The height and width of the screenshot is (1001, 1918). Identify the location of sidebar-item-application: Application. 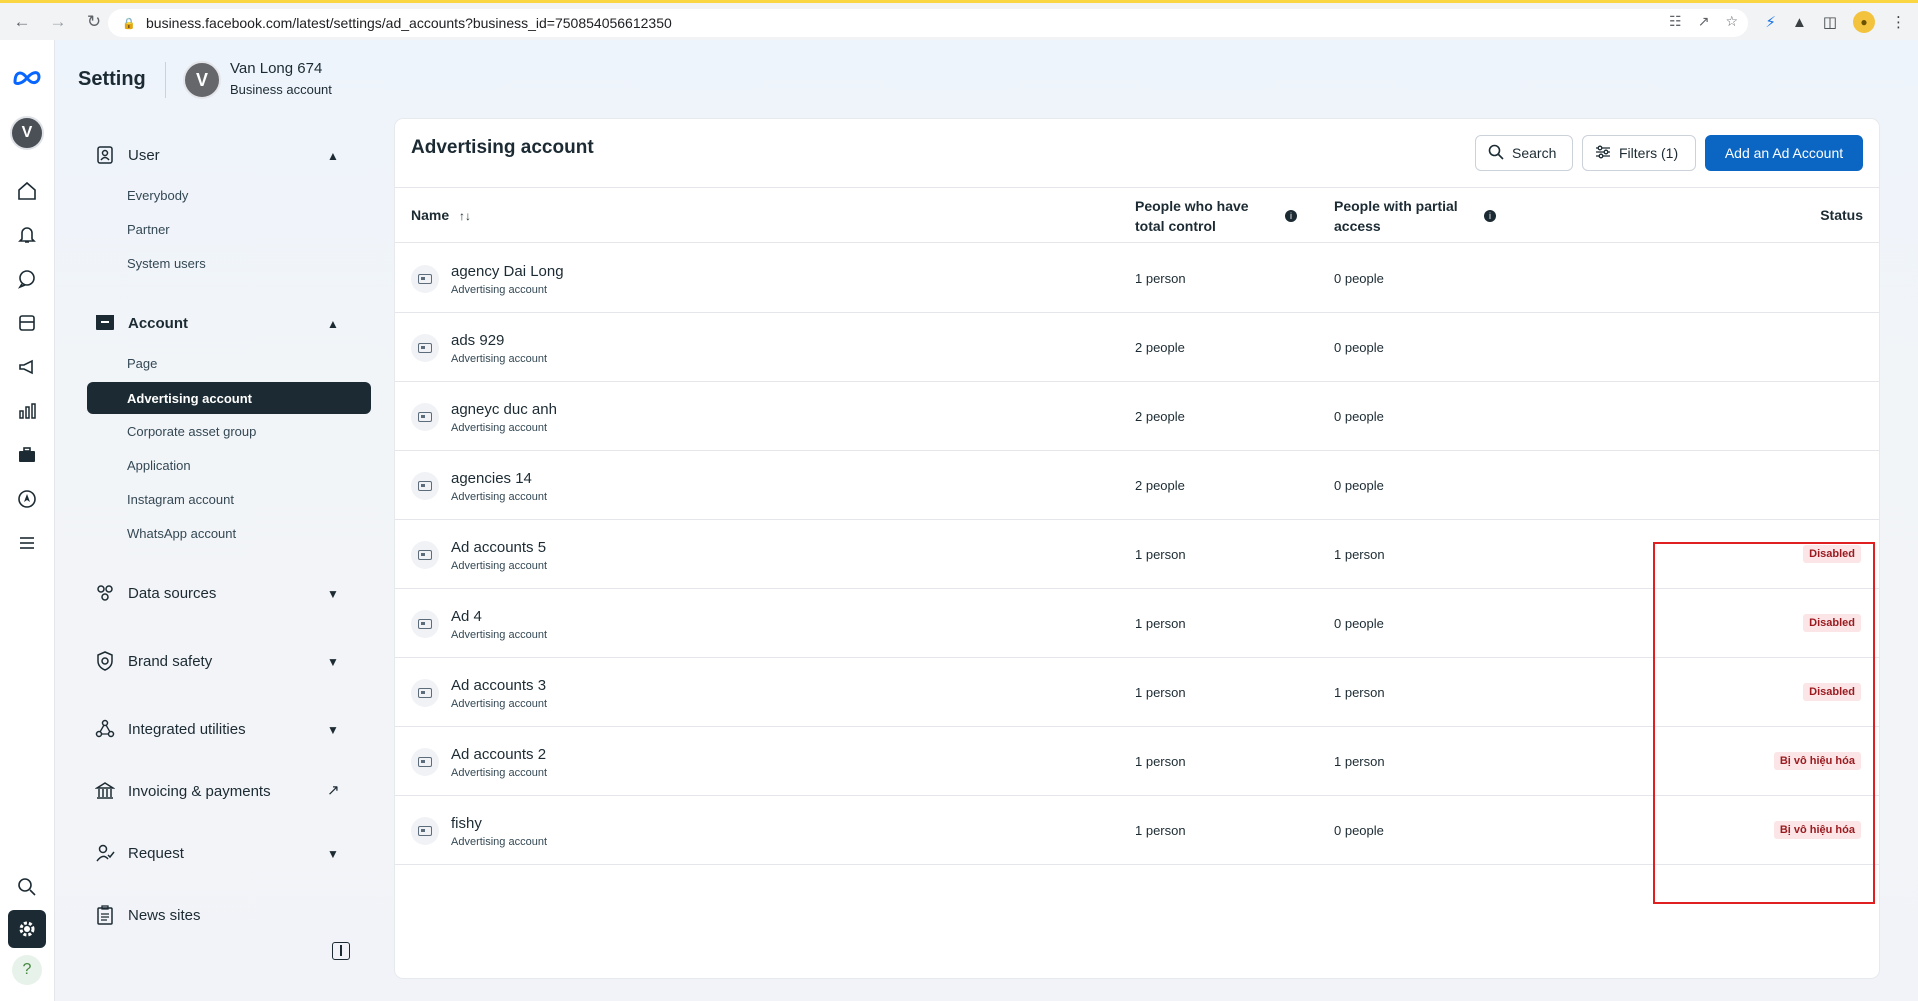
(159, 465).